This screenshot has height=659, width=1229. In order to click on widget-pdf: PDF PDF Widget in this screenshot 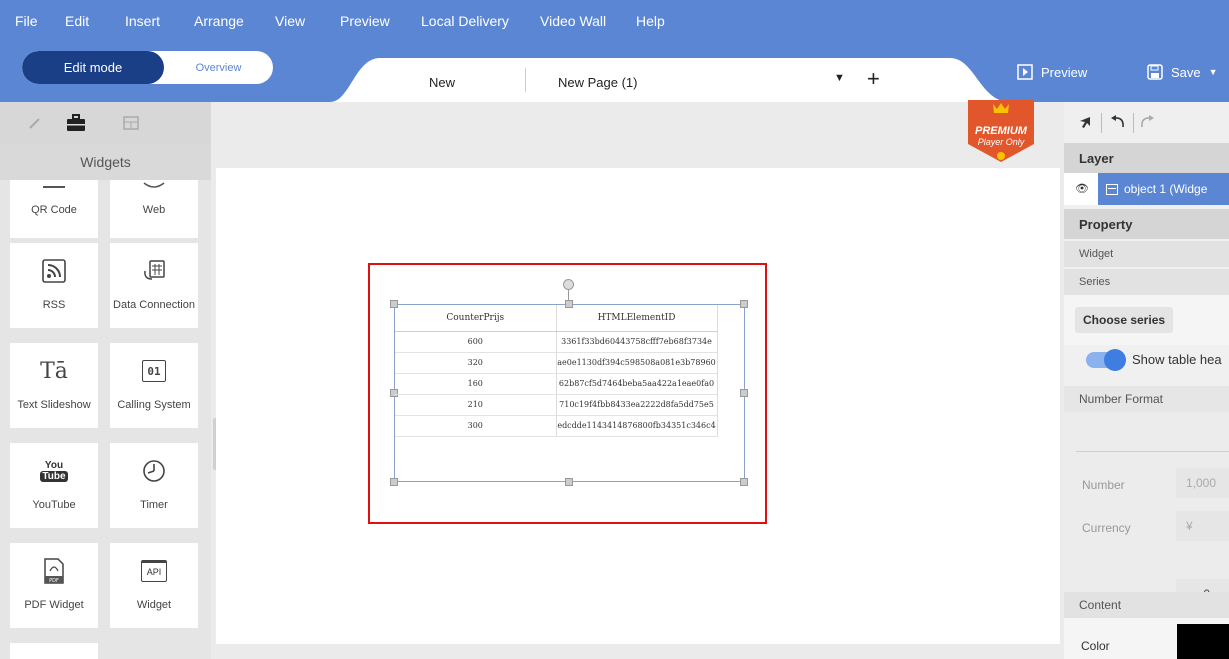, I will do `click(54, 585)`.